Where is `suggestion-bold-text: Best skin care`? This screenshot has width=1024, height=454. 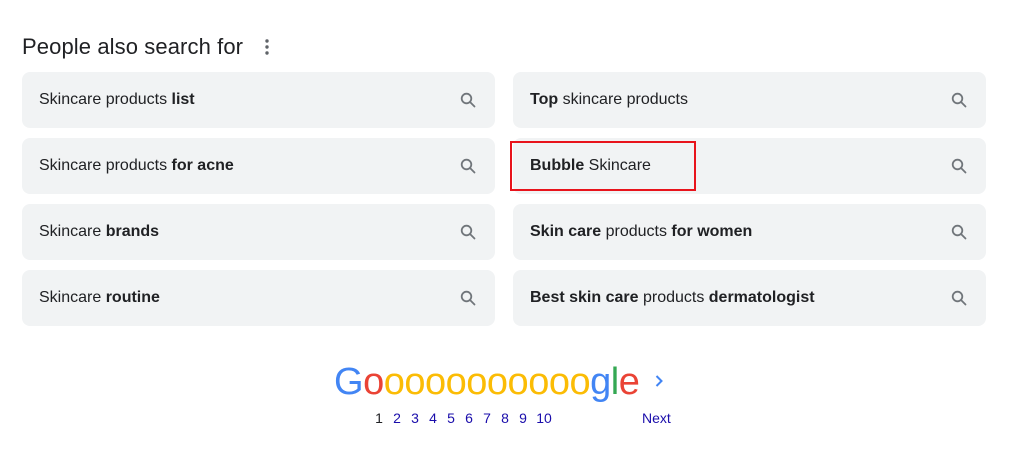
suggestion-bold-text: Best skin care is located at coordinates (584, 297).